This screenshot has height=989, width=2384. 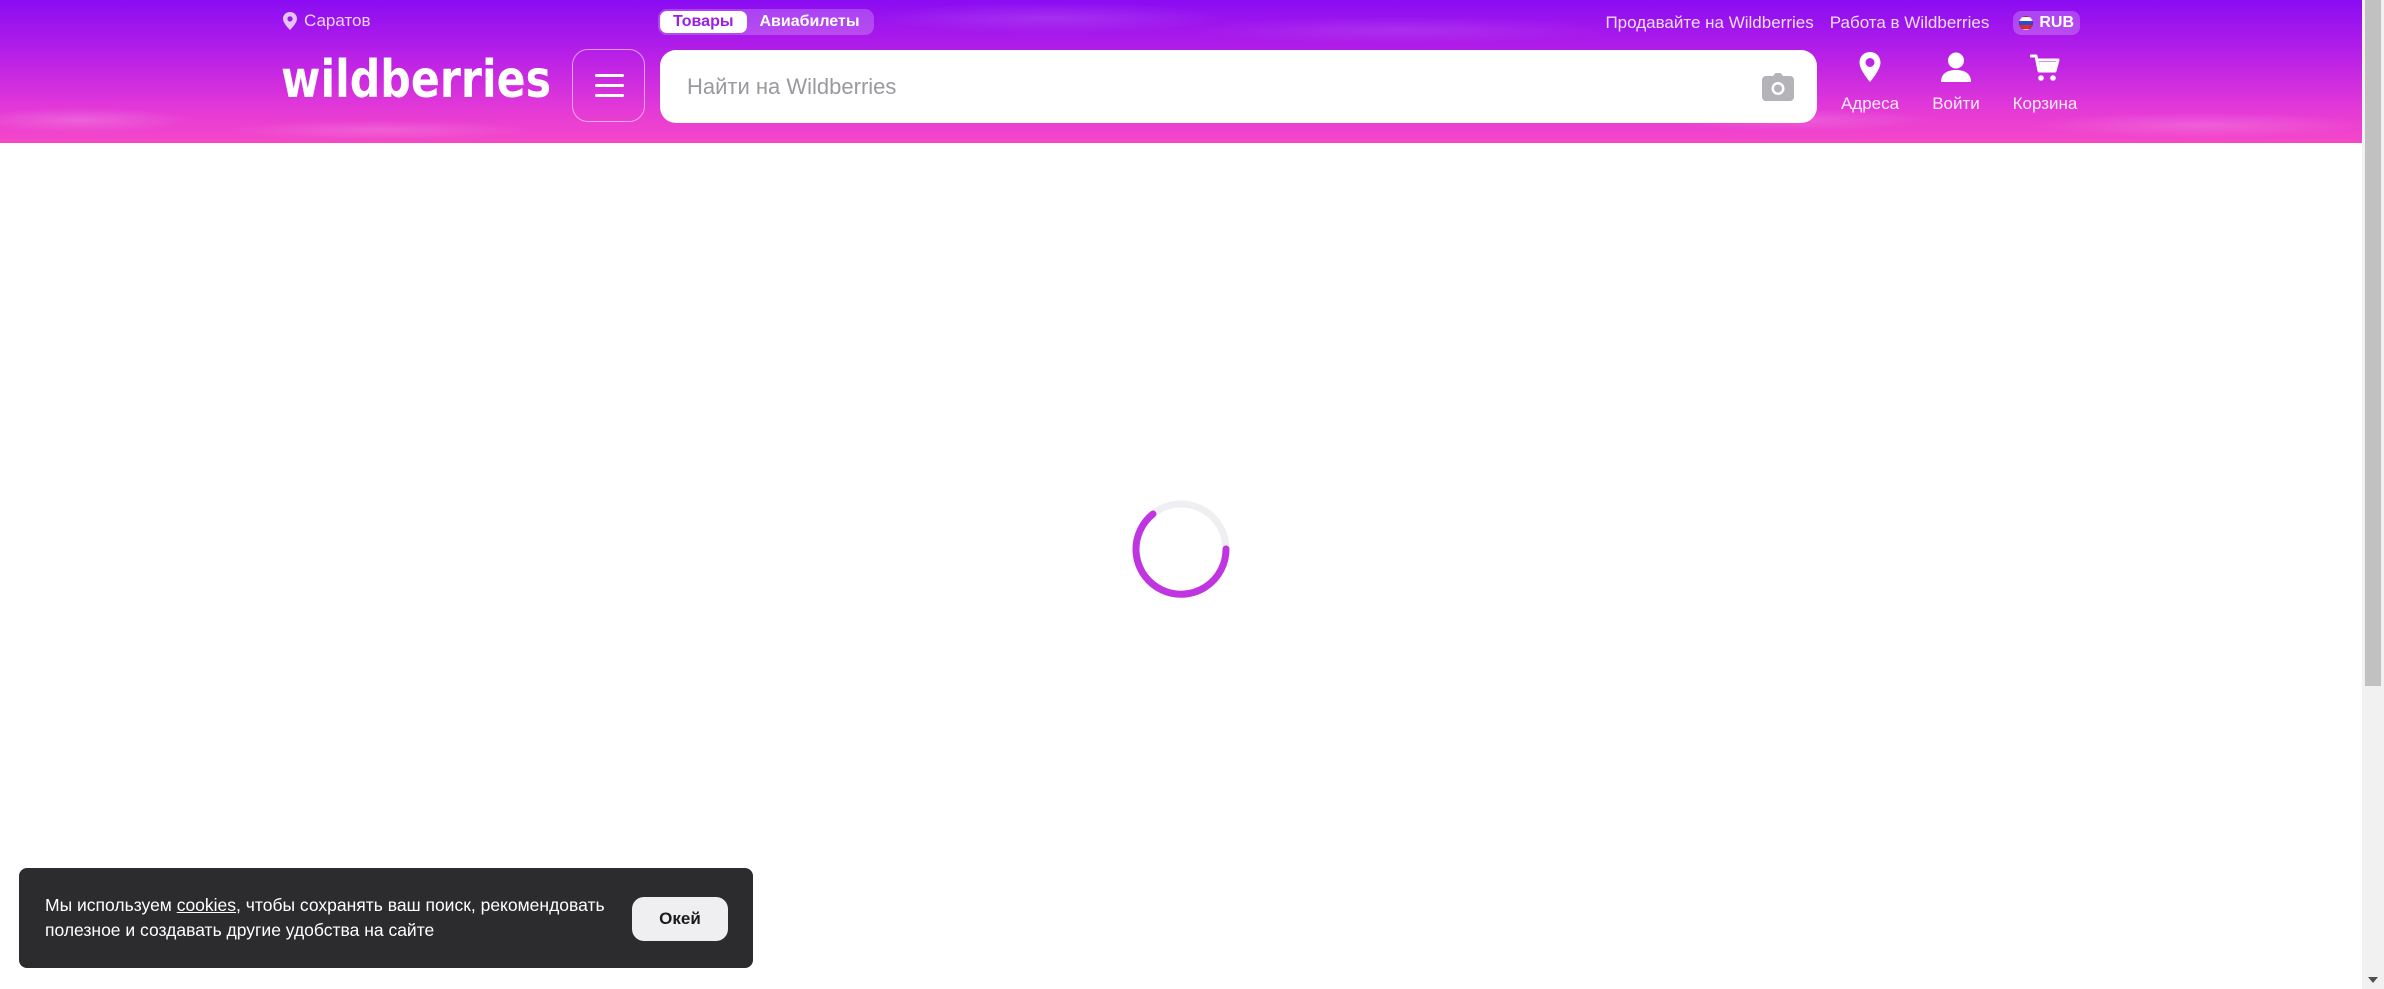 What do you see at coordinates (111, 905) in the screenshot?
I see `cookie-text-before: Мы используем` at bounding box center [111, 905].